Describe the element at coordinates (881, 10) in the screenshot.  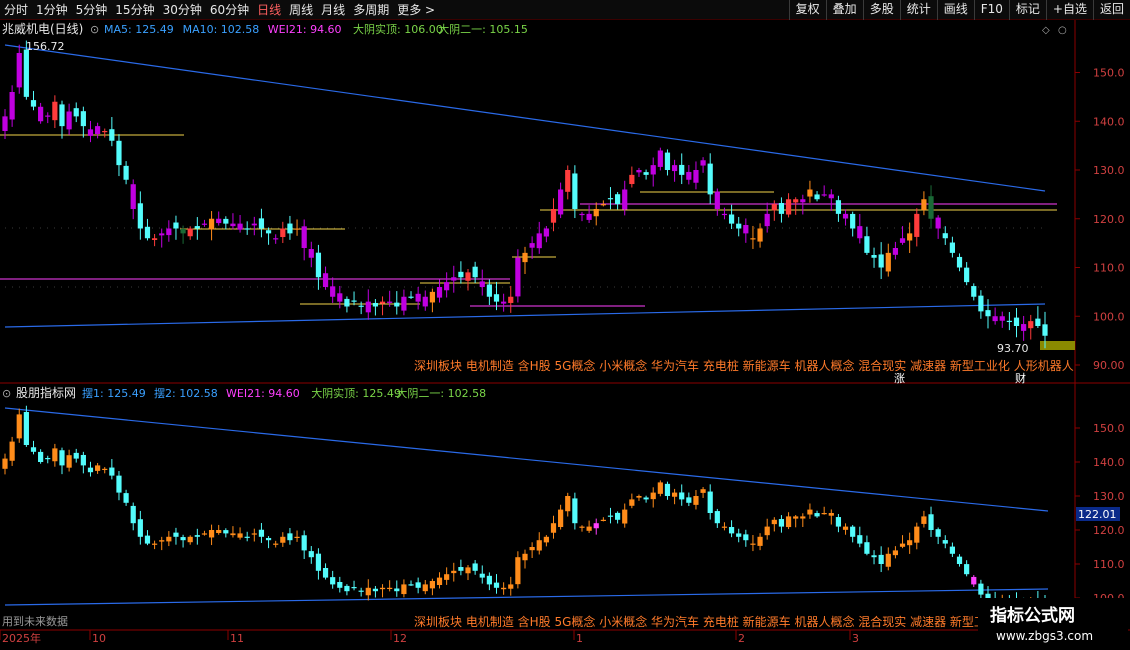
I see `toolbar-button-2: 多股` at that location.